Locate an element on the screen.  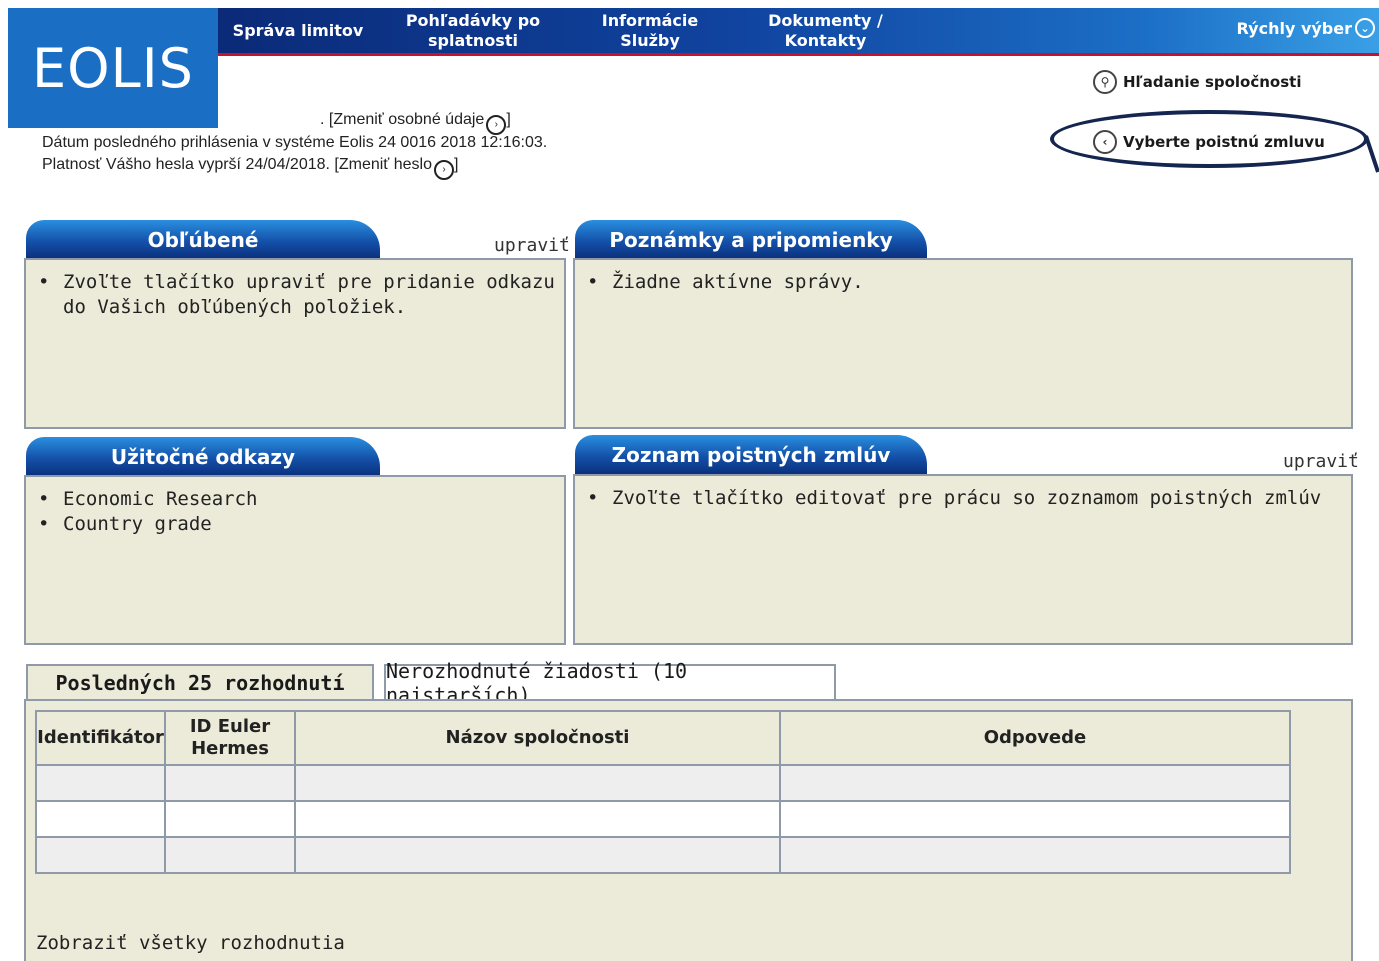
nav-label: Správa limitov is located at coordinates (298, 30).